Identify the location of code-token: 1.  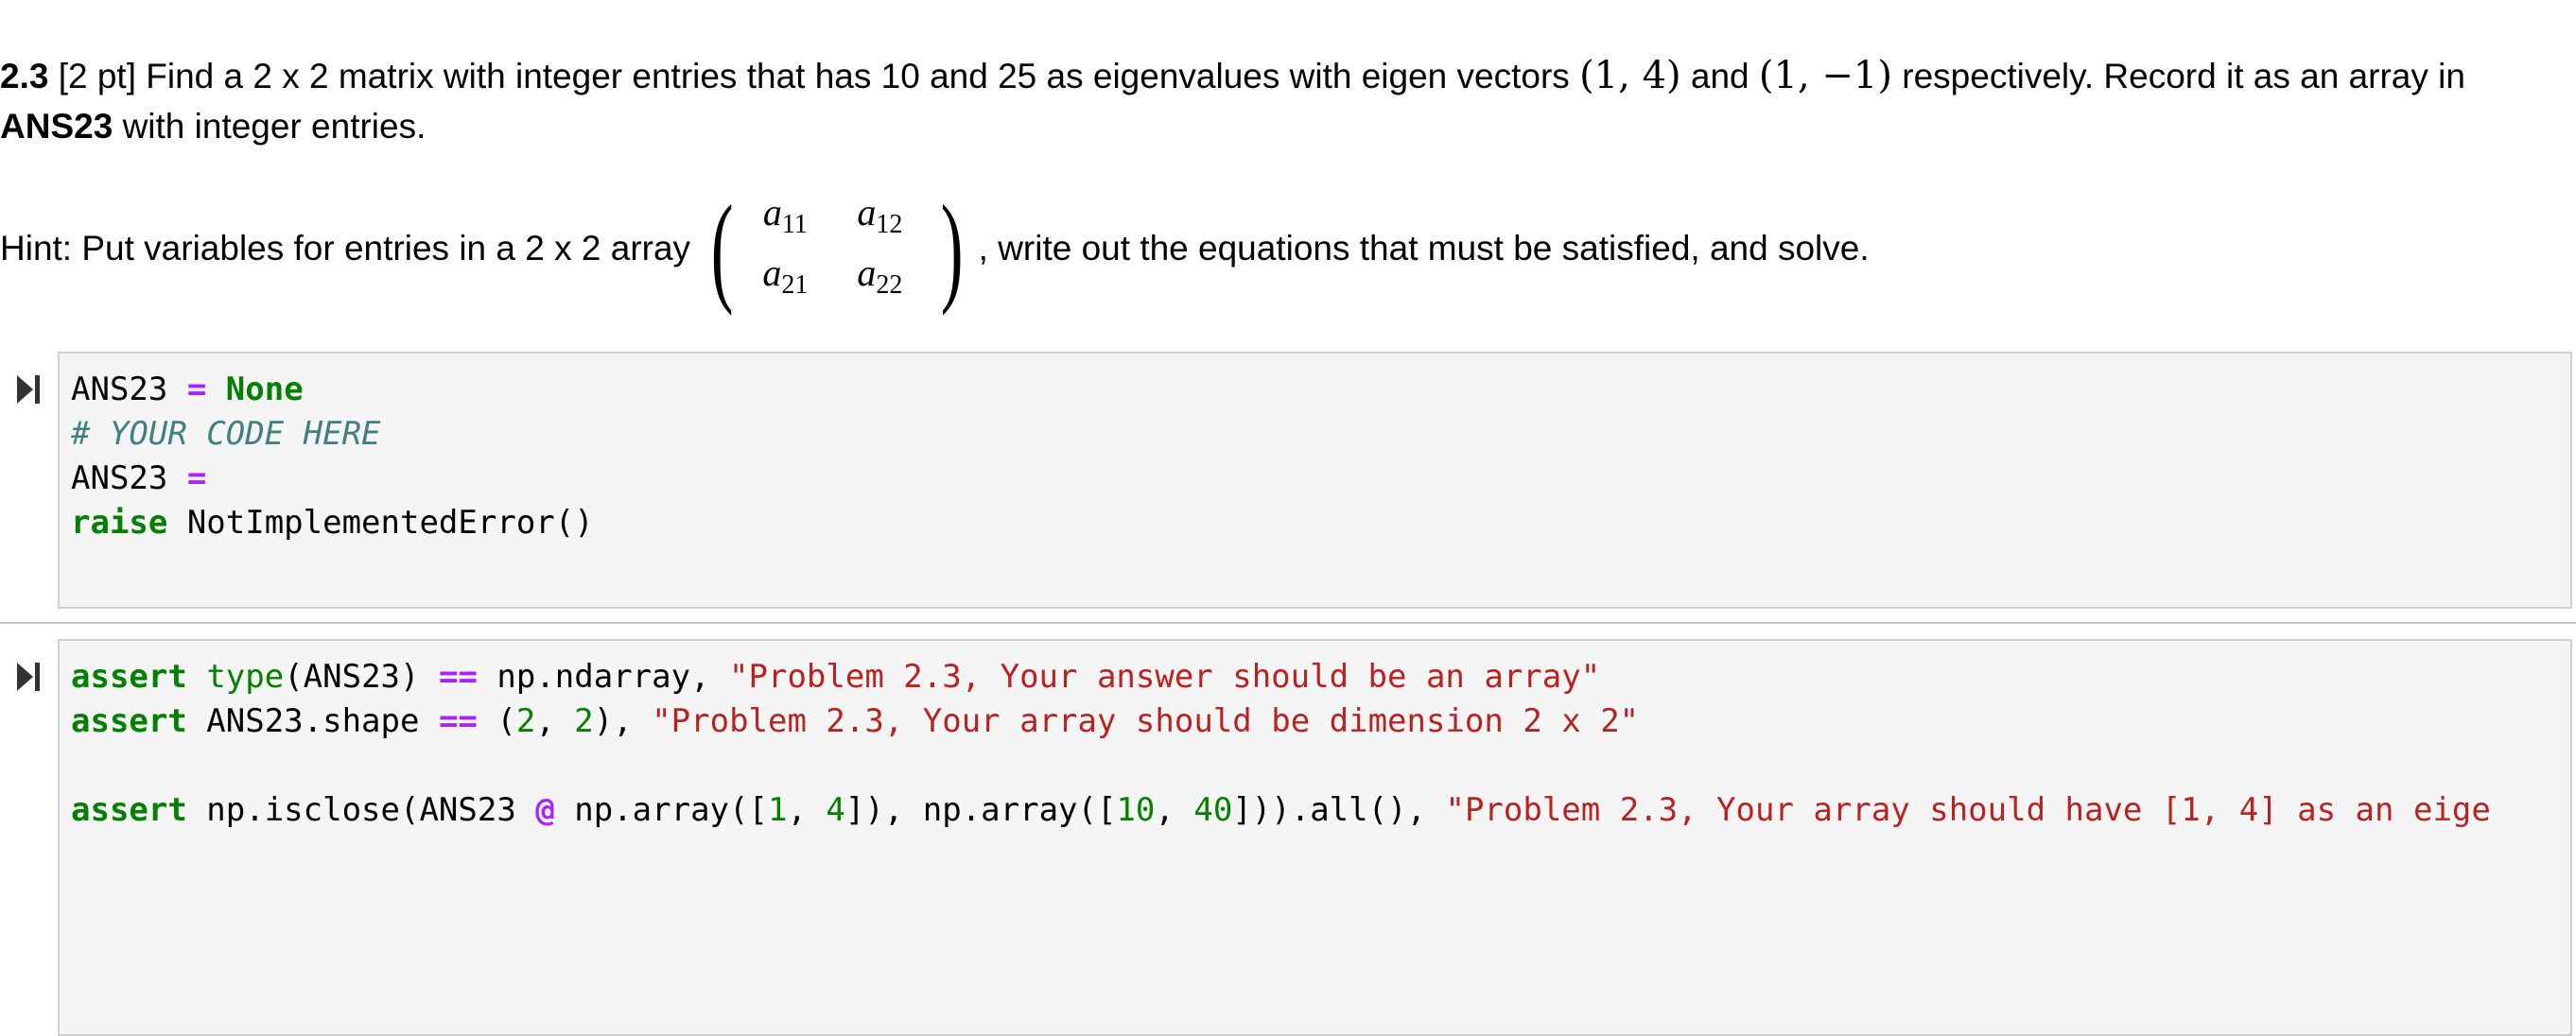
(777, 810).